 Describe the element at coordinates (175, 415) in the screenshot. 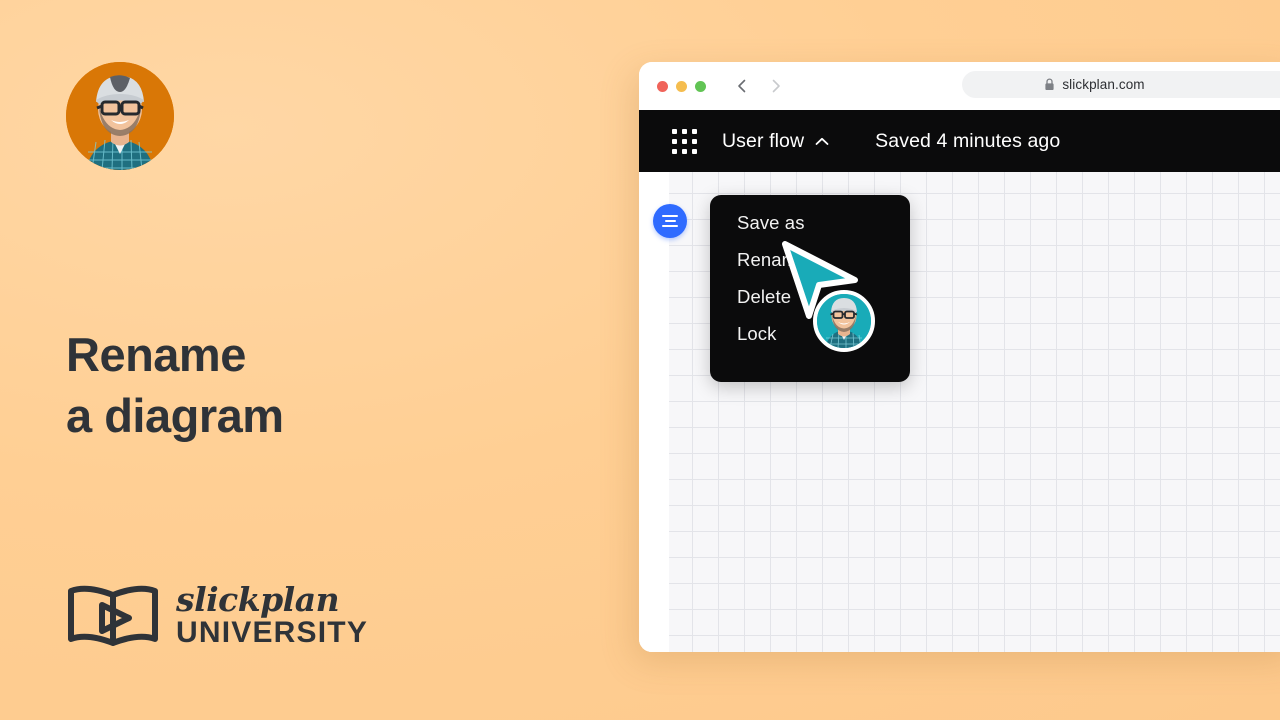

I see `page-title-line2: a diagram` at that location.